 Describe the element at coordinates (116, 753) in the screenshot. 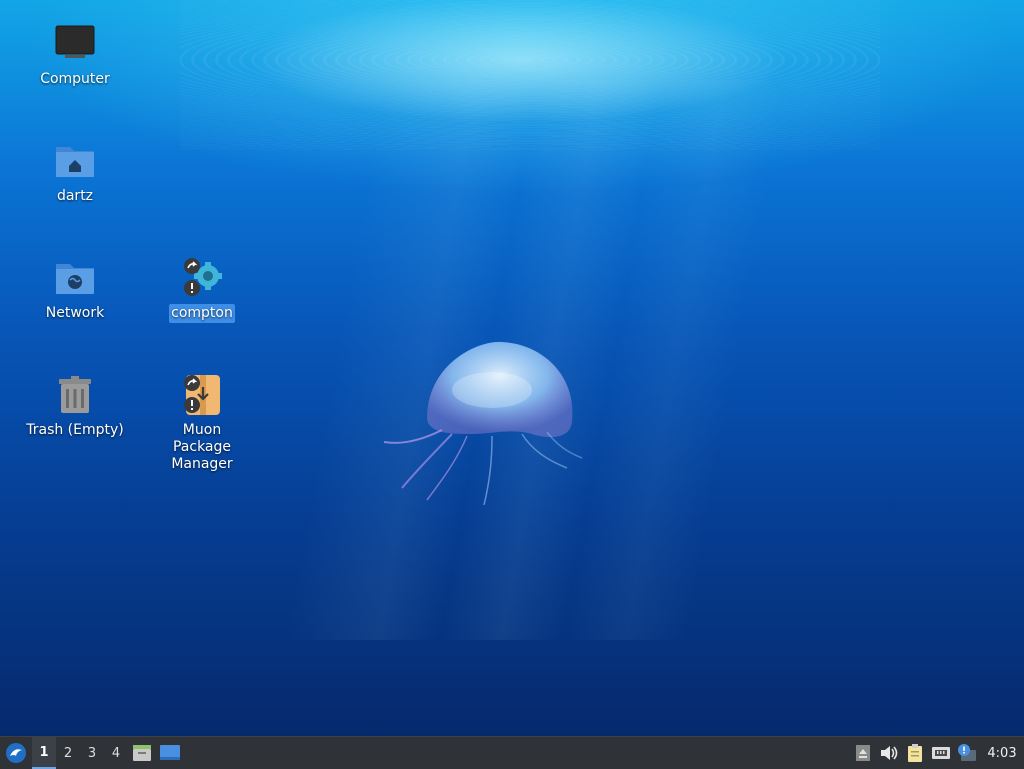

I see `workspace-4-button: 4` at that location.